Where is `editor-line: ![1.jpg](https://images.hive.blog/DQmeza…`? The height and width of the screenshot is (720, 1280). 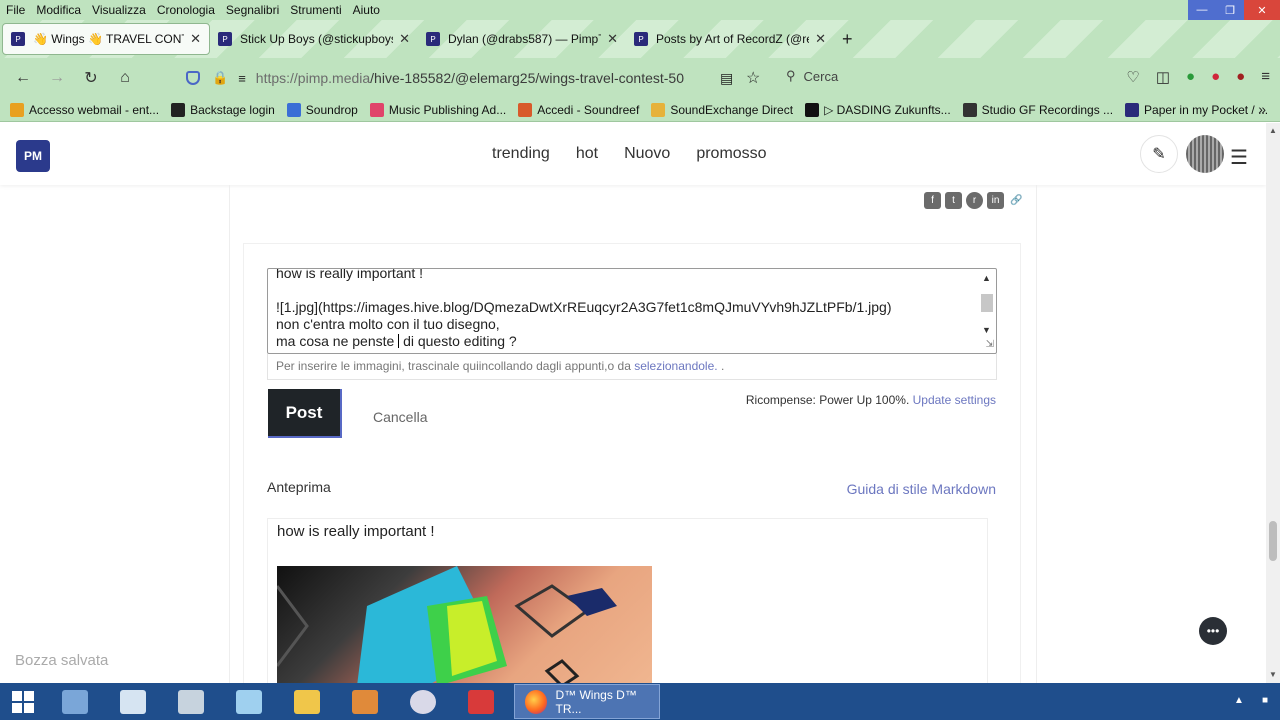
editor-line: ![1.jpg](https://images.hive.blog/DQmeza… is located at coordinates (584, 307).